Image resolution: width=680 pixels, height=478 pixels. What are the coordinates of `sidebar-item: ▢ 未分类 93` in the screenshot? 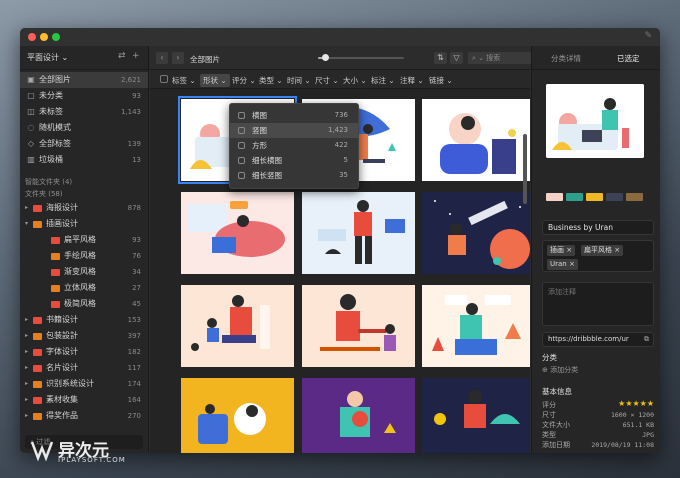 It's located at (84, 96).